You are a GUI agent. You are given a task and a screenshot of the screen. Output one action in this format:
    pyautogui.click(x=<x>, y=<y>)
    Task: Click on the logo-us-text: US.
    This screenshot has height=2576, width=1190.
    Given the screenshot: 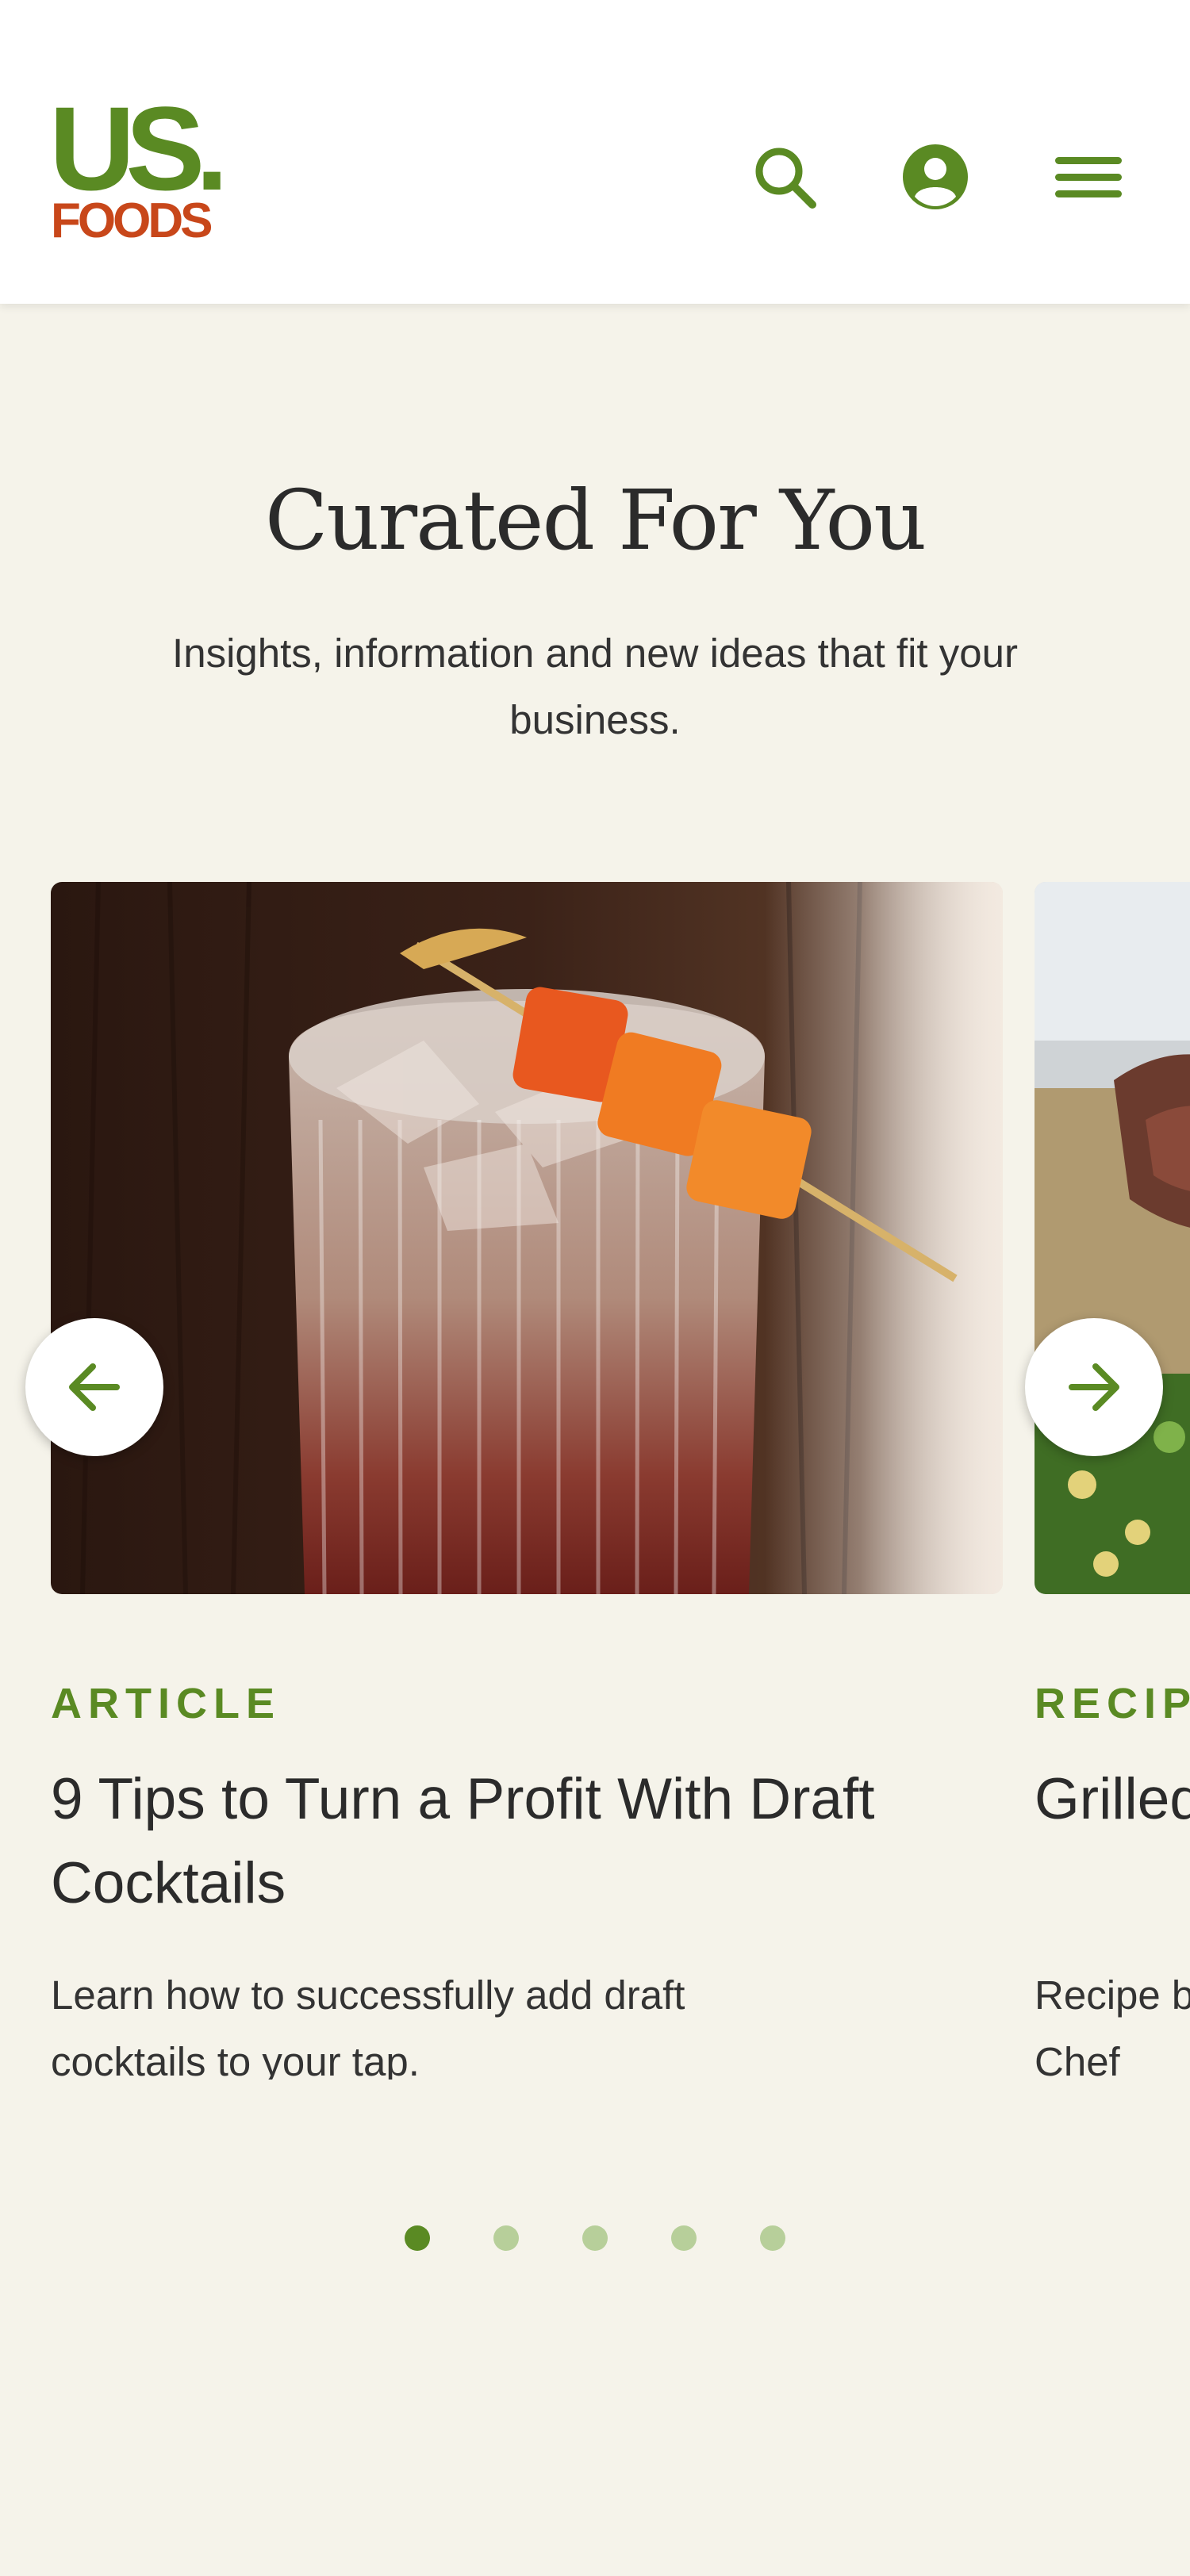 What is the action you would take?
    pyautogui.click(x=138, y=149)
    